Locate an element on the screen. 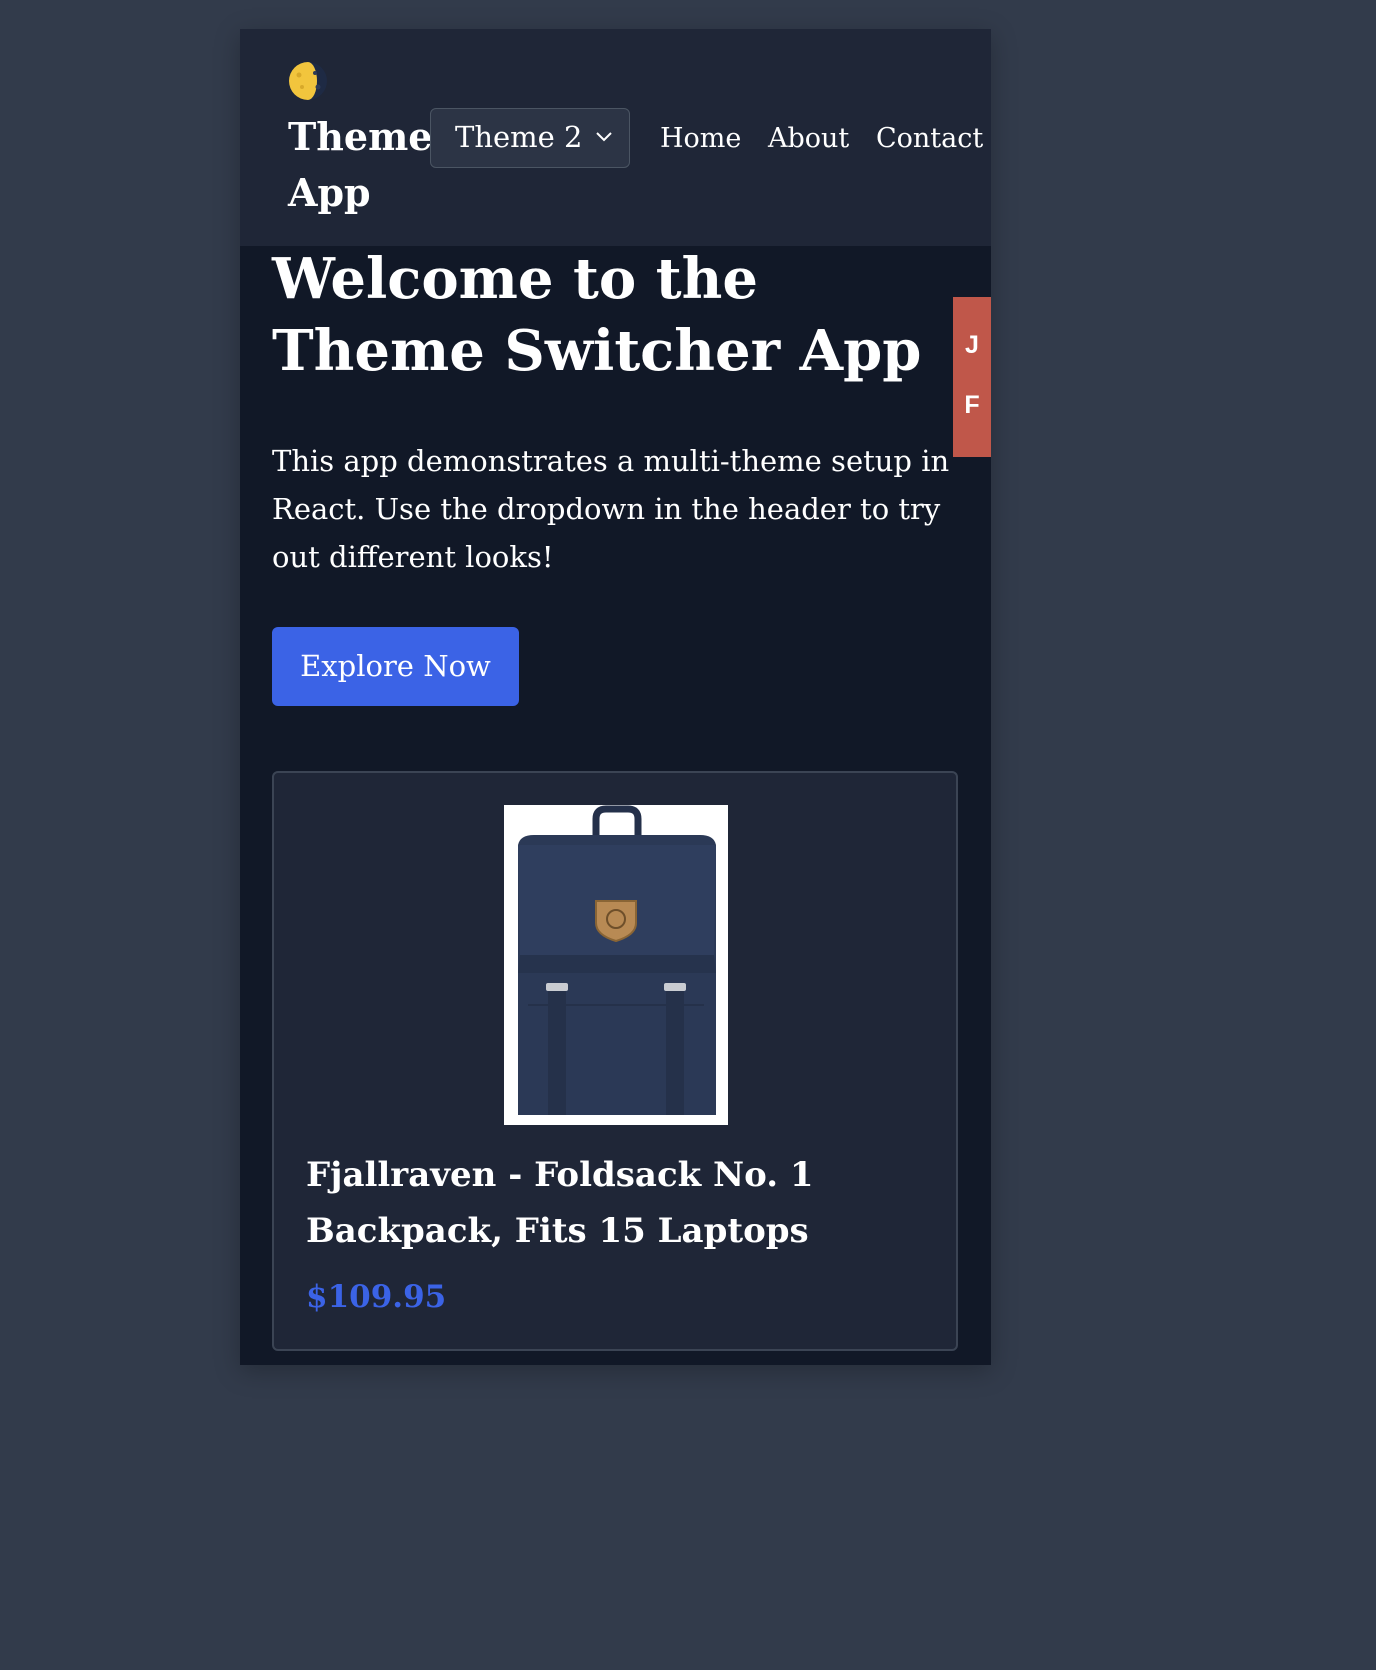 The width and height of the screenshot is (1376, 1670). app-header: Theme App Theme 2 Home About Contact is located at coordinates (615, 137).